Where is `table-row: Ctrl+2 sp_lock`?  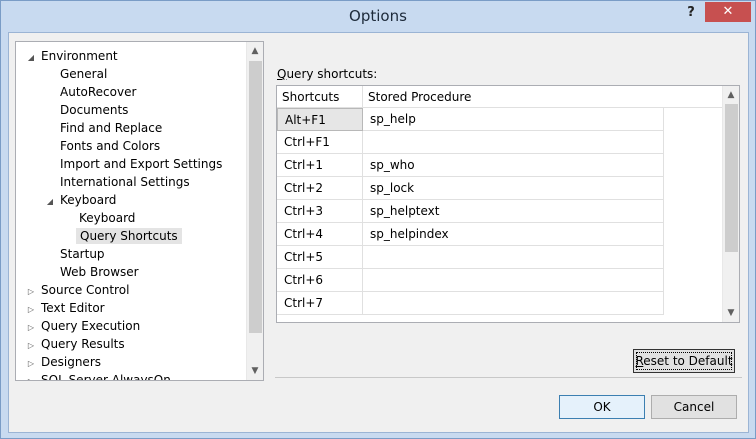 table-row: Ctrl+2 sp_lock is located at coordinates (470, 188).